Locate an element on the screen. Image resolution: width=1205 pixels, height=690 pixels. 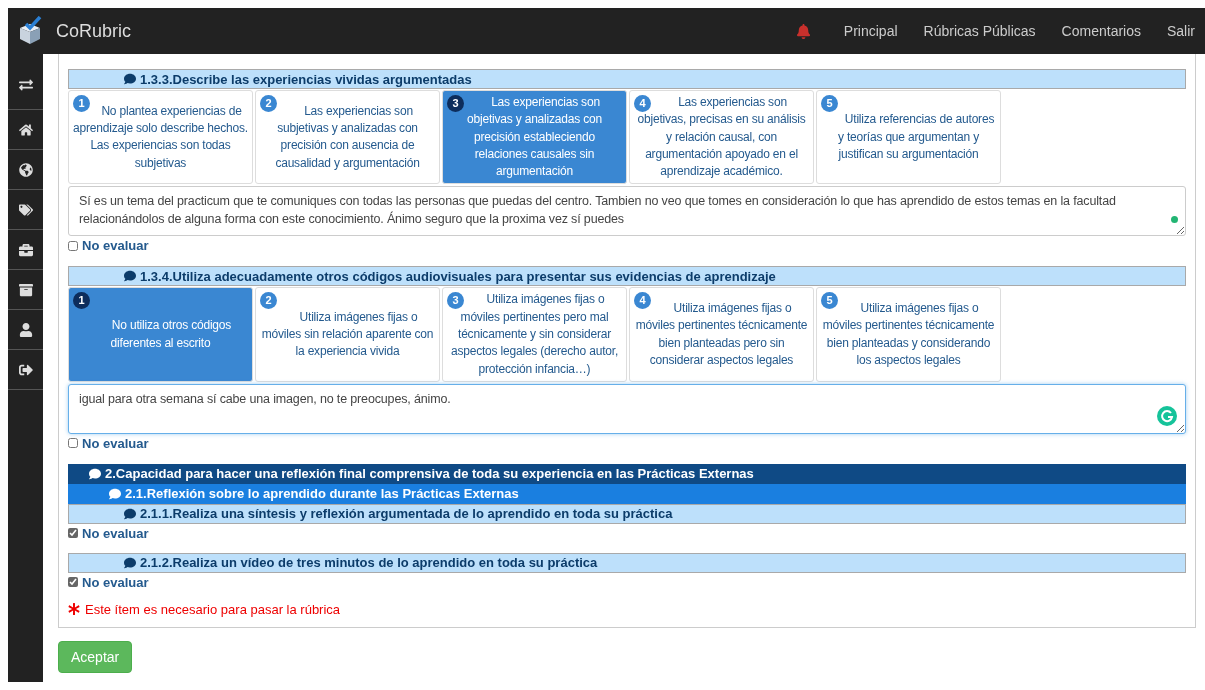
header-title: 2.1.1.Realiza una síntesis y reflexión argumentada de lo aprendido en toda su práctica is located at coordinates (406, 514).